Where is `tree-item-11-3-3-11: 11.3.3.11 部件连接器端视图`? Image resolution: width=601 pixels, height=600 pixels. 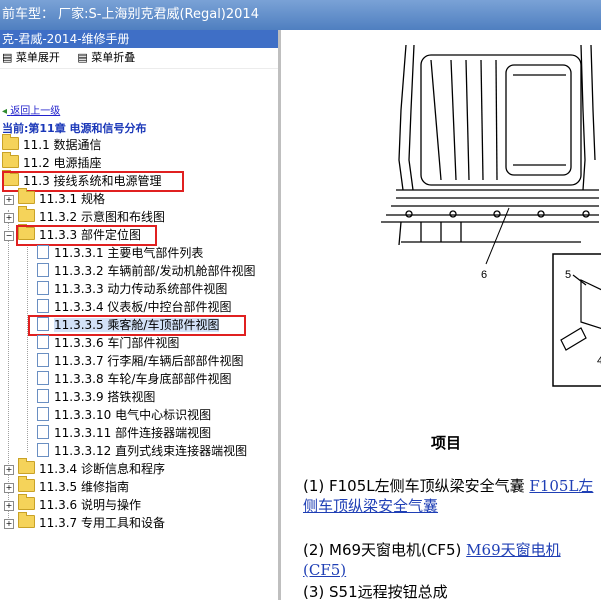
tree-item-11-3-3-11: 11.3.3.11 部件连接器端视图 is located at coordinates (124, 433).